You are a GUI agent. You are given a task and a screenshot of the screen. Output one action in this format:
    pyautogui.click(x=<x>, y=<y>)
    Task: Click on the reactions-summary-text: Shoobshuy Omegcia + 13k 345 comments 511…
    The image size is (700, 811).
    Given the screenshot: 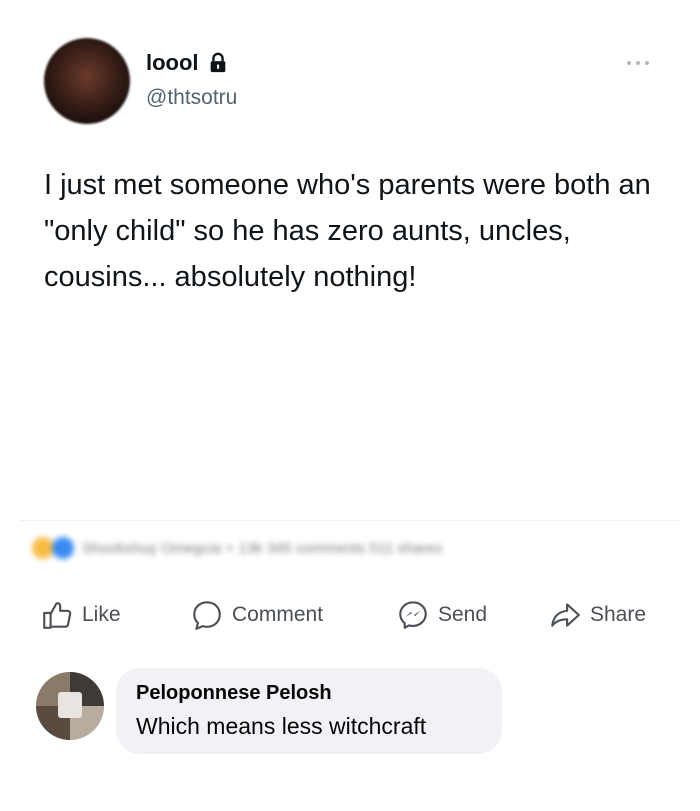 What is the action you would take?
    pyautogui.click(x=262, y=548)
    